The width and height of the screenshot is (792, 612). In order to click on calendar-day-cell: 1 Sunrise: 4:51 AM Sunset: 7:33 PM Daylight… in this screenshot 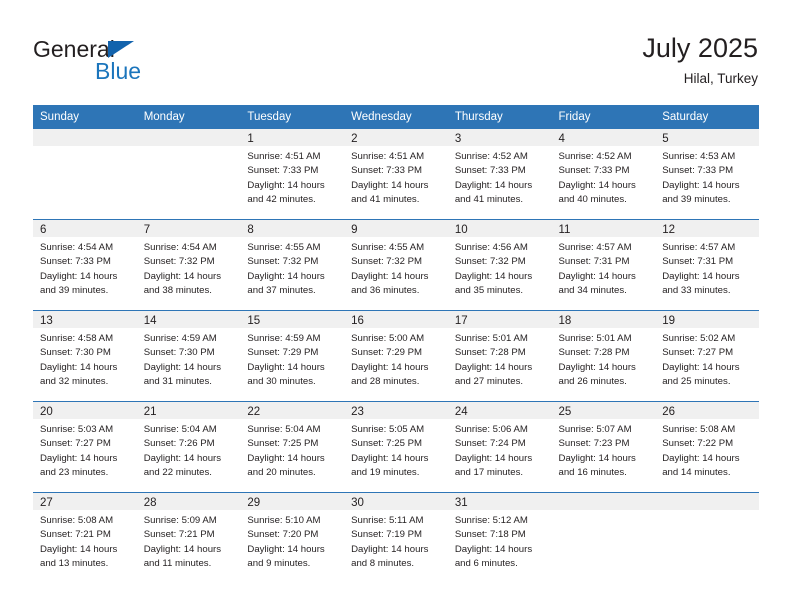, I will do `click(292, 174)`.